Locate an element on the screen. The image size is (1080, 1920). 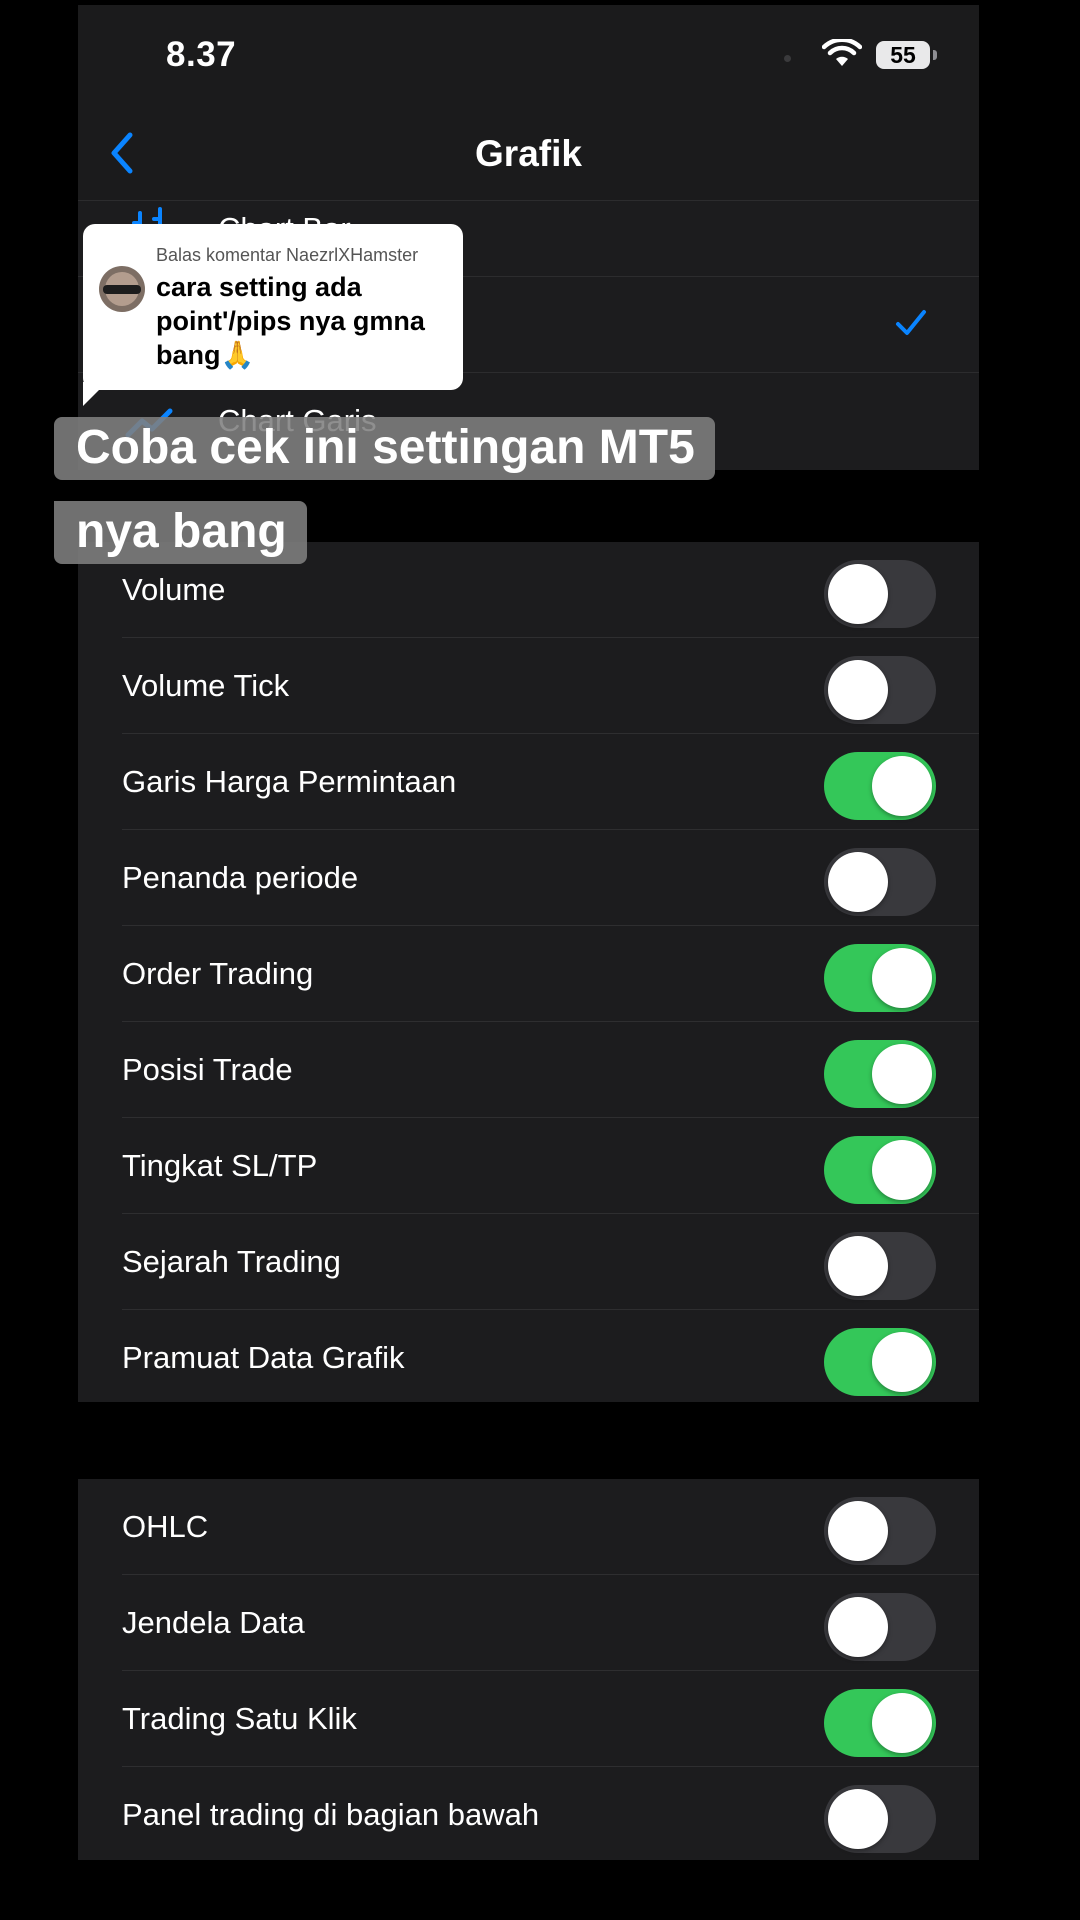
comment-header: Balas komentar NaezrlXHamster is located at coordinates (287, 255).